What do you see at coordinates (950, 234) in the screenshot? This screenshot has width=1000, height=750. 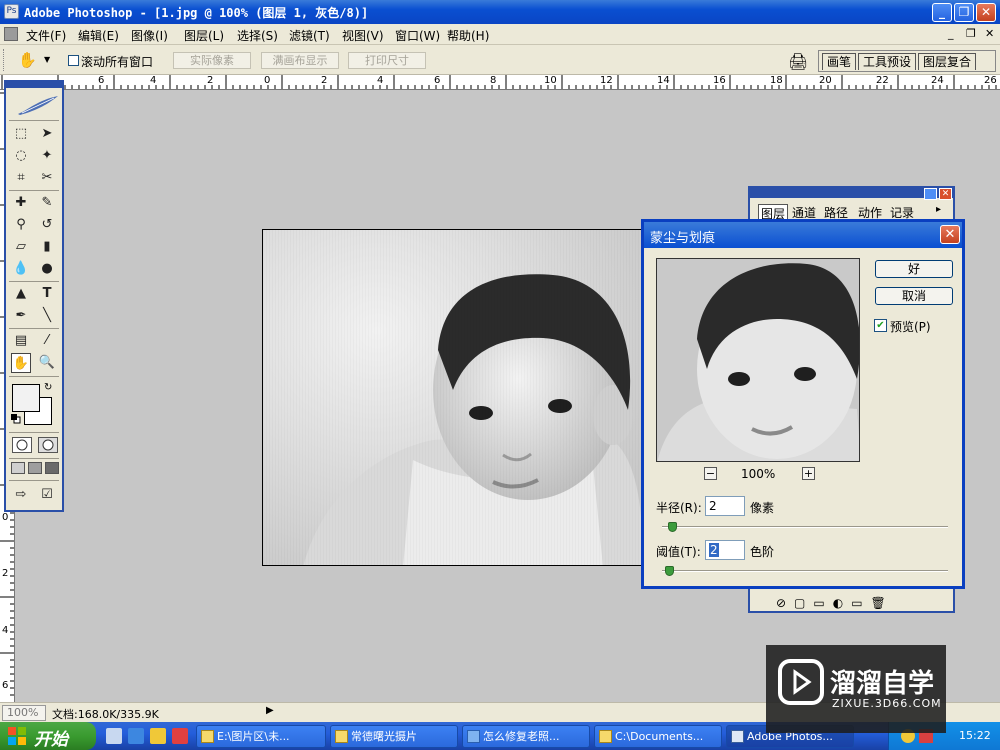 I see `dialog-close-button: ✕` at bounding box center [950, 234].